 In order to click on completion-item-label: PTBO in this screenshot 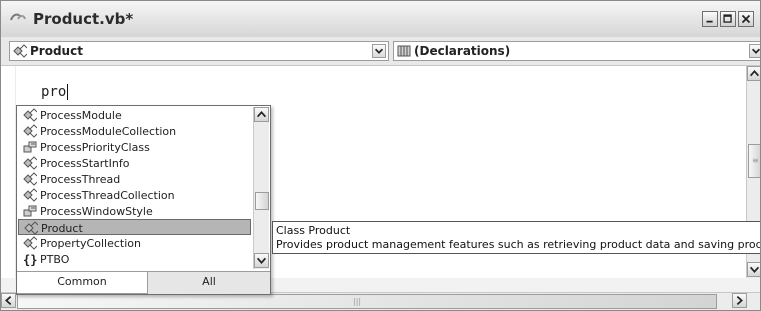, I will do `click(55, 259)`.